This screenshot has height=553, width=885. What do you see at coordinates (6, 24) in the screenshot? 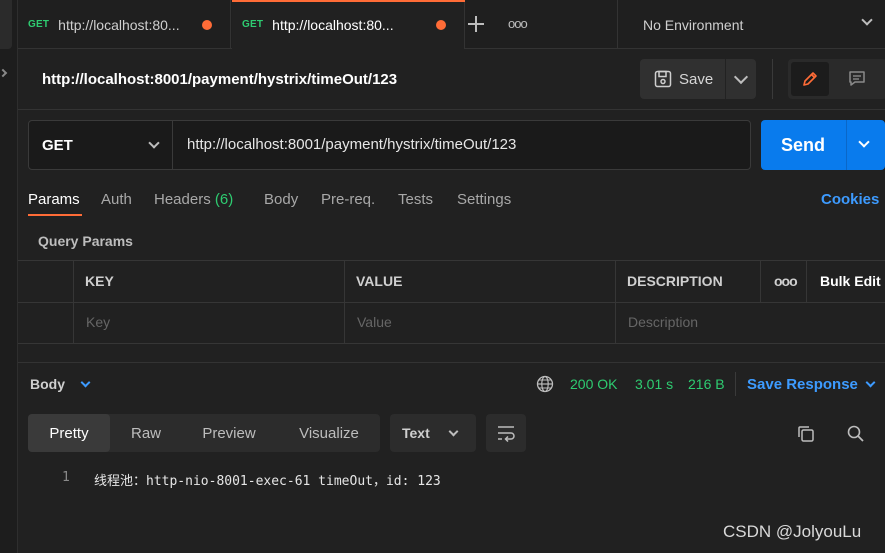
I see `collapsed-tab-stub` at bounding box center [6, 24].